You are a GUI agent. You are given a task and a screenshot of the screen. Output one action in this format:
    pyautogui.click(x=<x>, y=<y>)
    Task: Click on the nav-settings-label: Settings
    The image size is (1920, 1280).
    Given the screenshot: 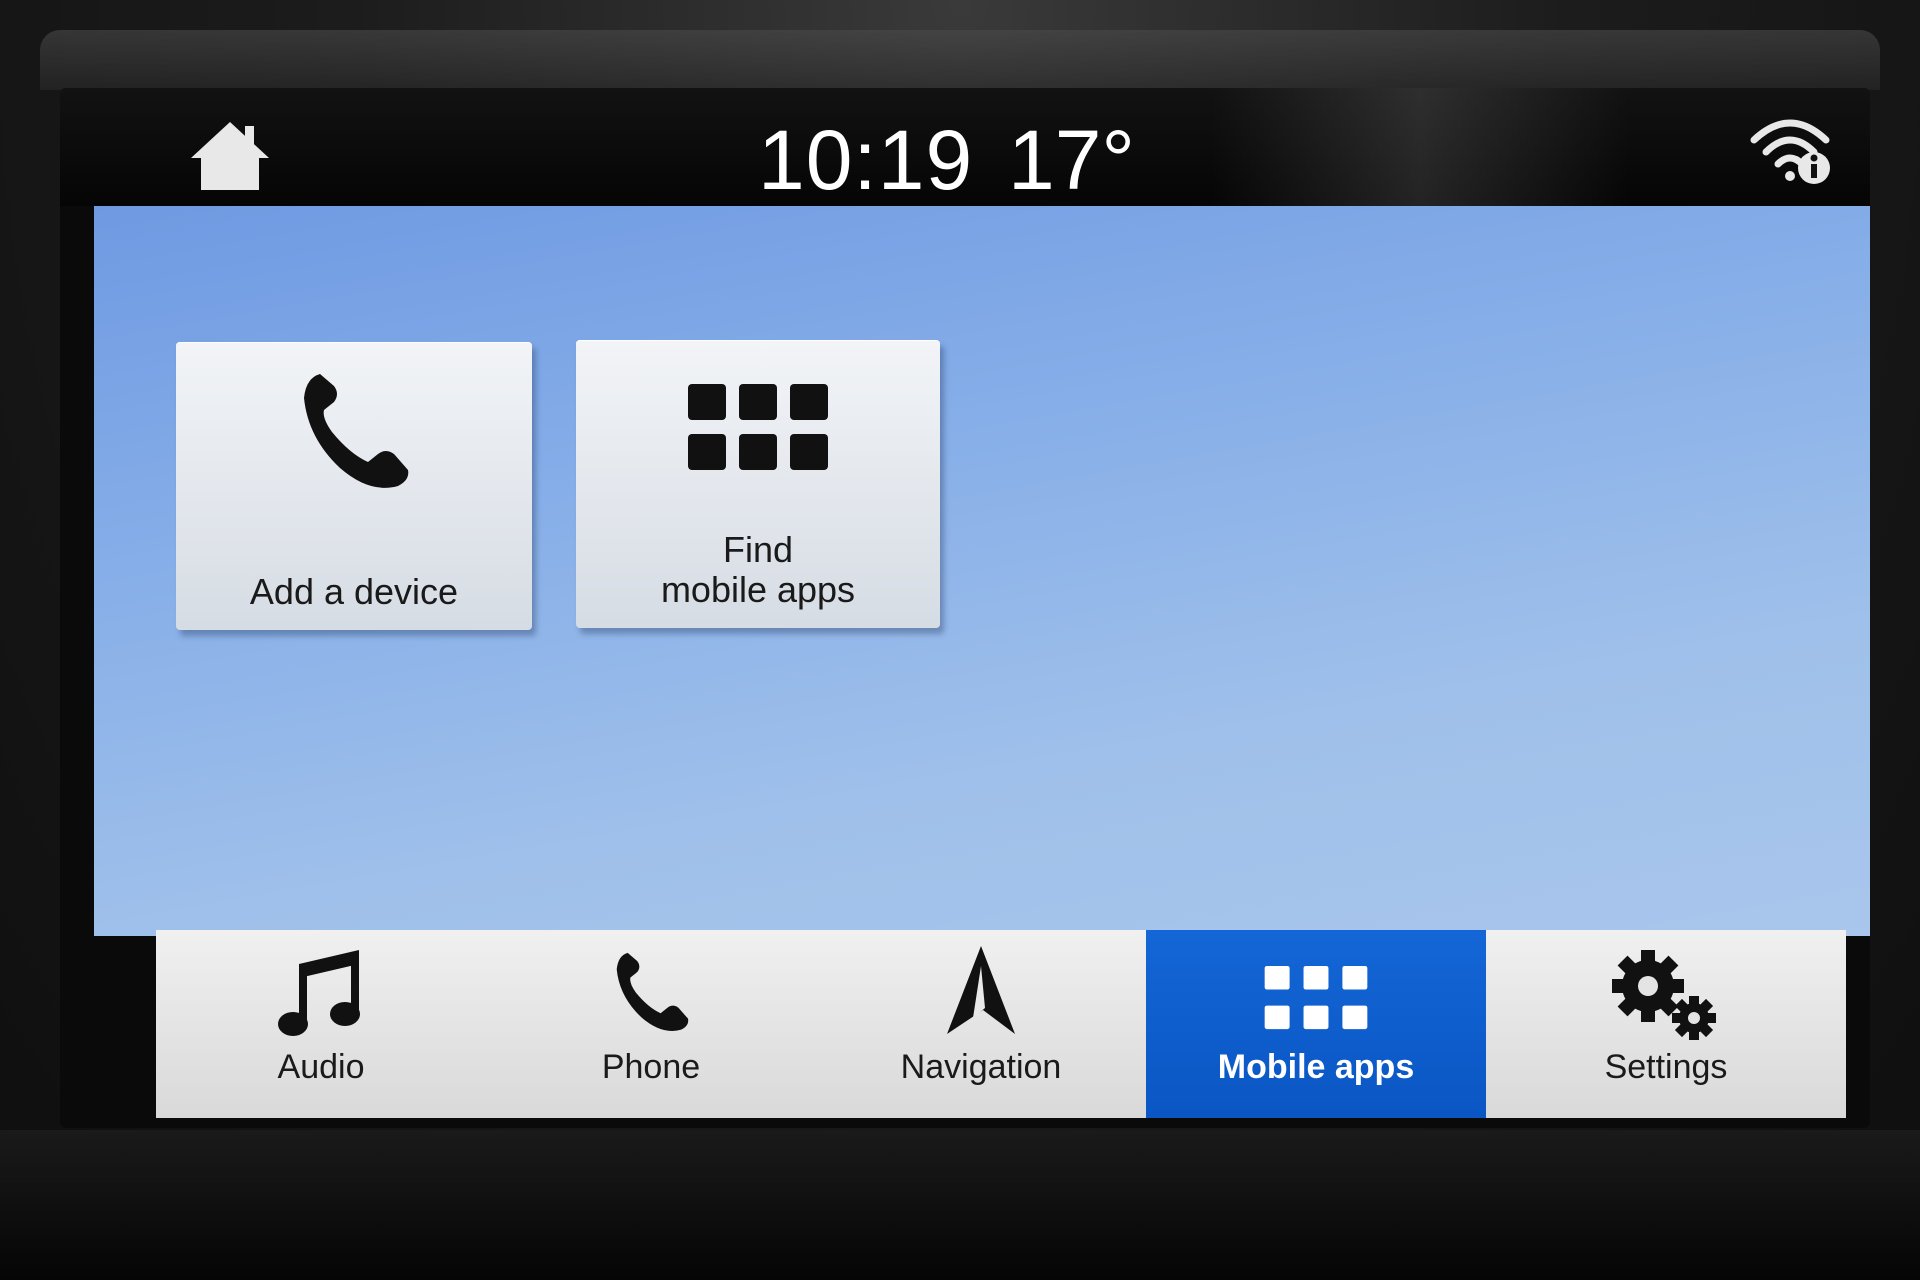 What is the action you would take?
    pyautogui.click(x=1666, y=1067)
    